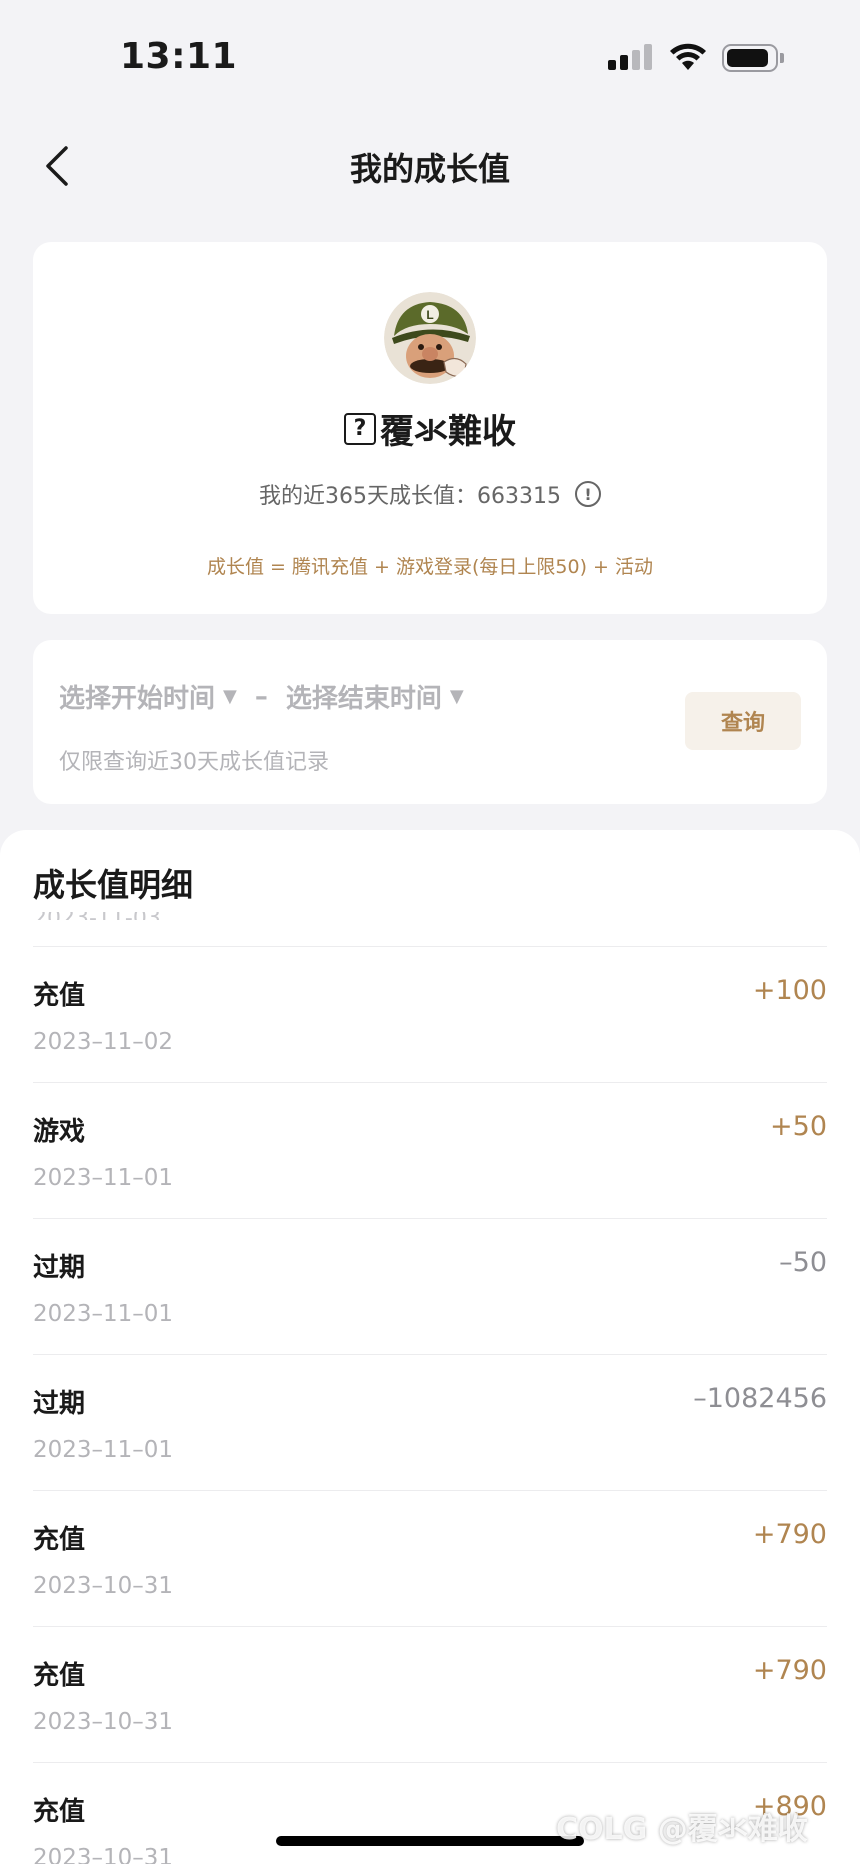  Describe the element at coordinates (429, 169) in the screenshot. I see `page-title: 我的成长值` at that location.